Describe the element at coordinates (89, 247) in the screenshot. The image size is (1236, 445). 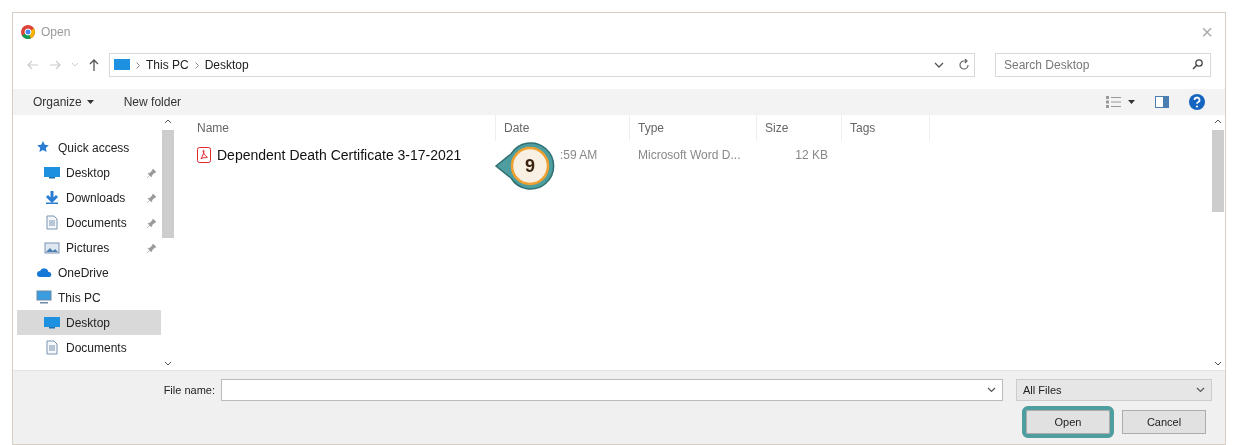
I see `sidebar-item: Pictures` at that location.